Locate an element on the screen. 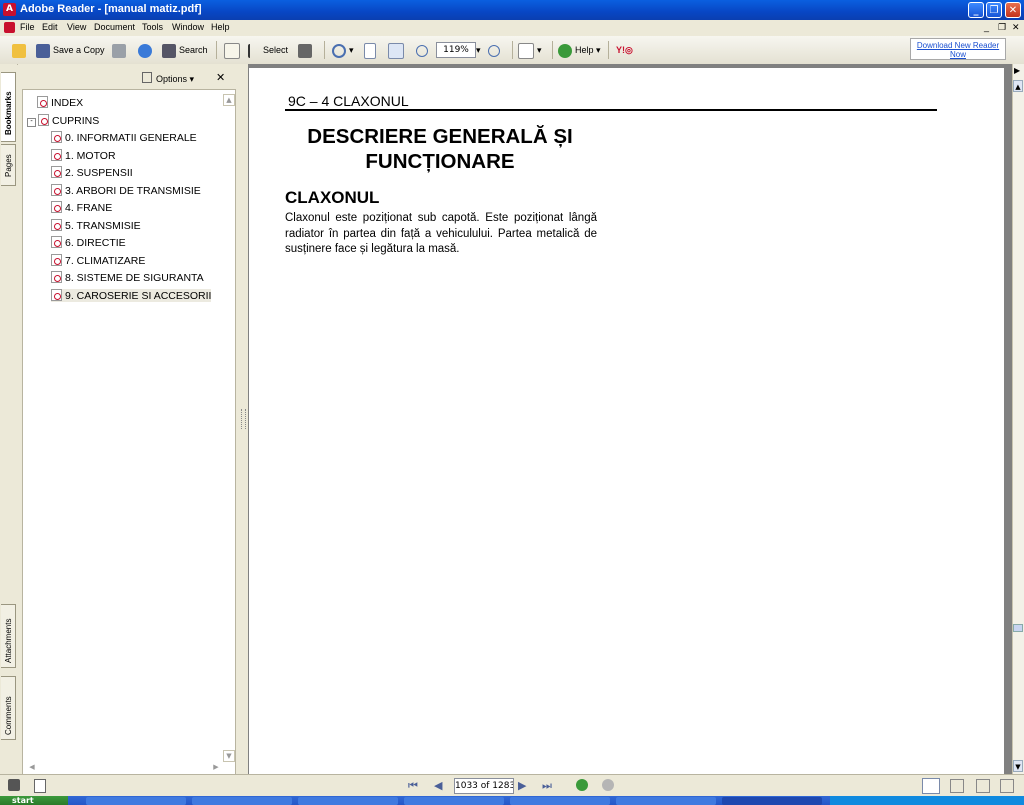 This screenshot has width=1024, height=805. scroll-up-button: ▲ is located at coordinates (1018, 86).